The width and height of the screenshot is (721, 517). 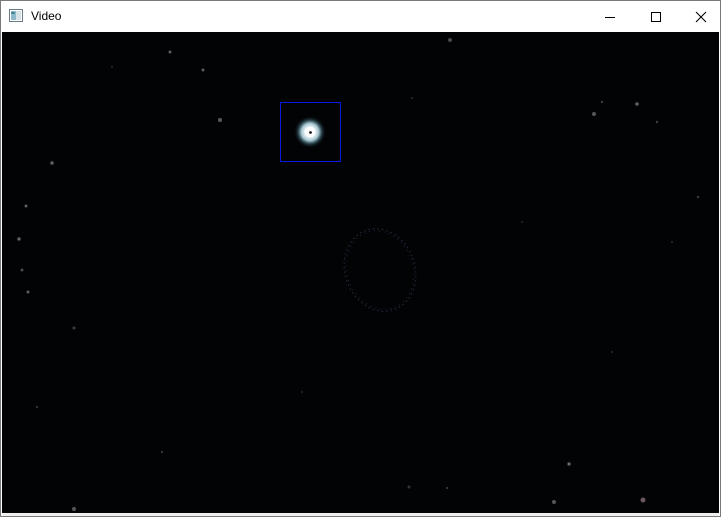 I want to click on window-title: Video, so click(x=46, y=16).